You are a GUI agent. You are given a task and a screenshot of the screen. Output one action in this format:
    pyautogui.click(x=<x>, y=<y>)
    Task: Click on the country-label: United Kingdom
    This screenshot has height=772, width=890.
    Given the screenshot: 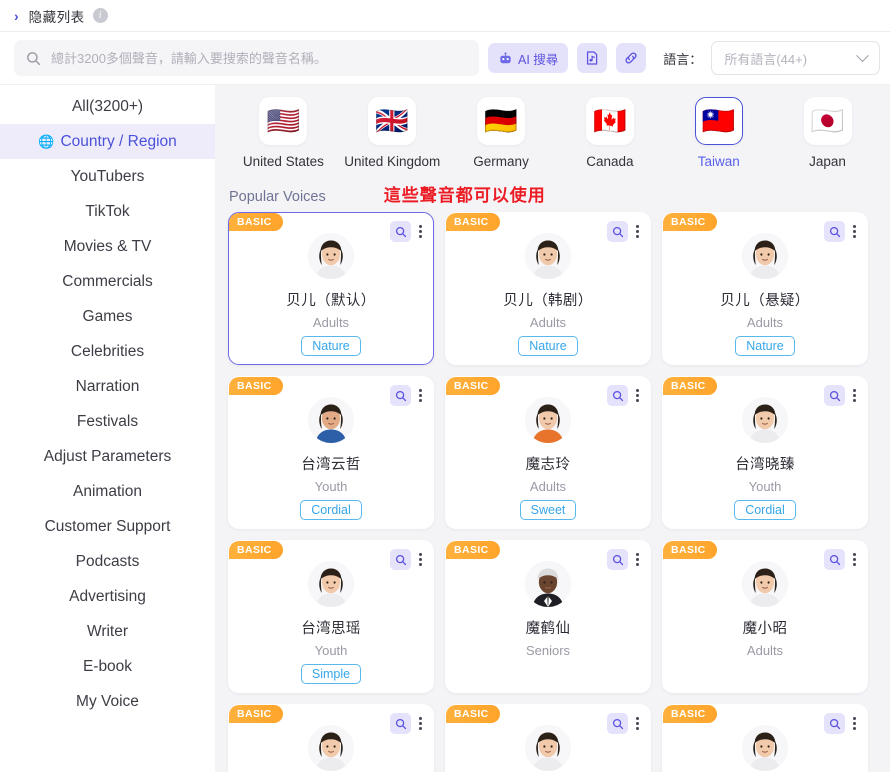 What is the action you would take?
    pyautogui.click(x=392, y=161)
    